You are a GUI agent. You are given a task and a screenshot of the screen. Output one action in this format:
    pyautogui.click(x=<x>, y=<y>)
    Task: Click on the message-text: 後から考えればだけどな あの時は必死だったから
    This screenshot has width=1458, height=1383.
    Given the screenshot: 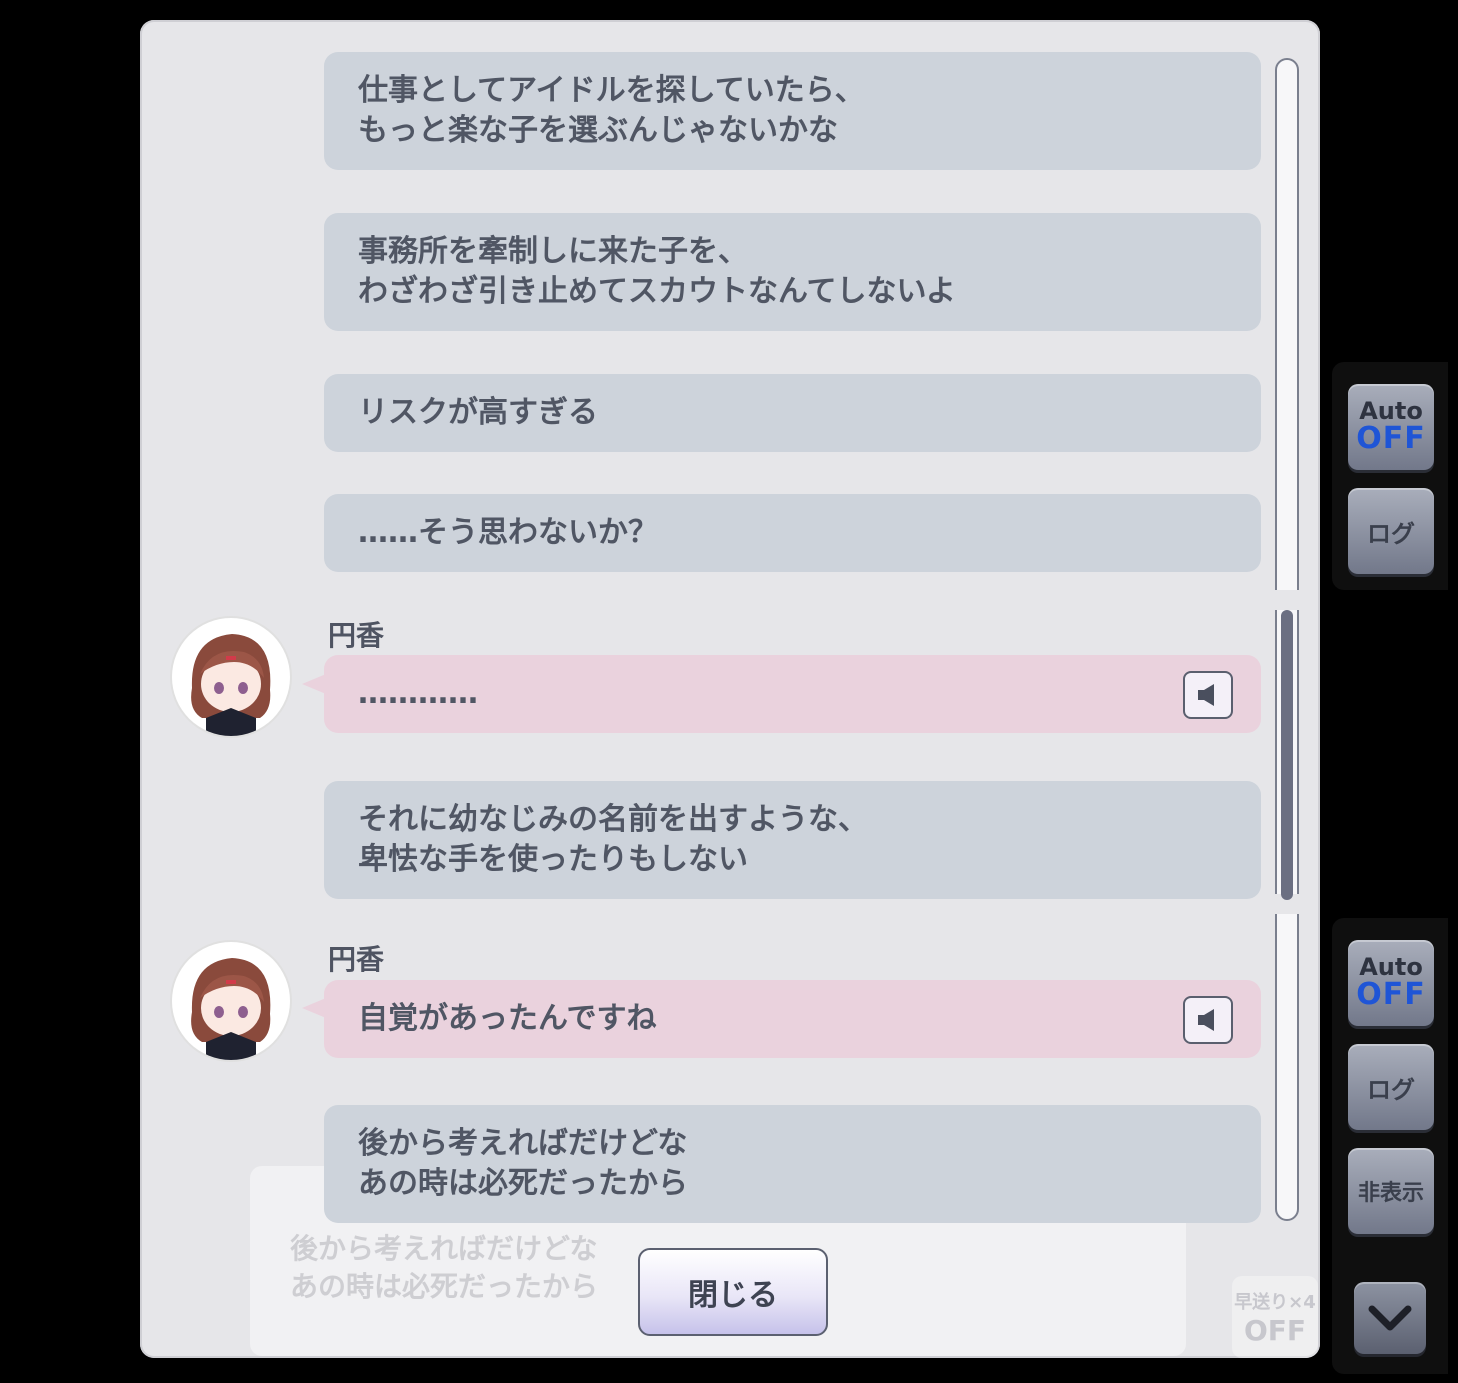 What is the action you would take?
    pyautogui.click(x=523, y=1163)
    